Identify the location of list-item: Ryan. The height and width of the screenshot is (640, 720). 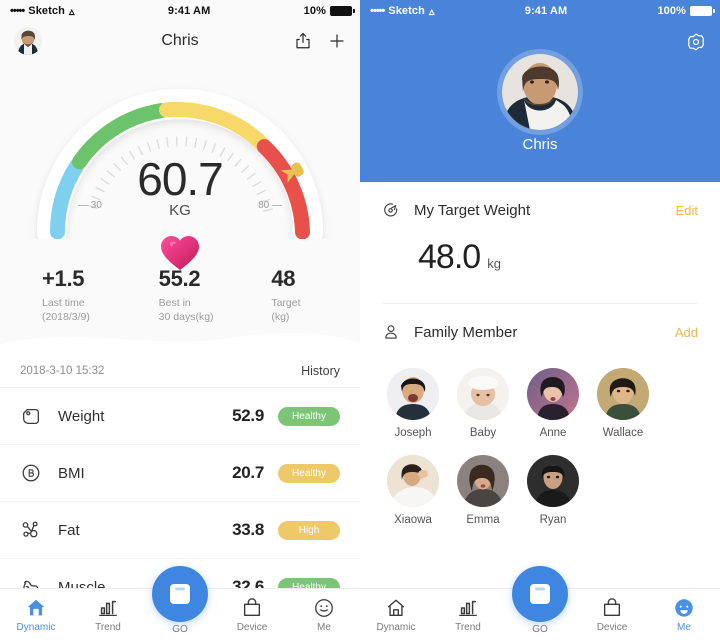
(553, 490).